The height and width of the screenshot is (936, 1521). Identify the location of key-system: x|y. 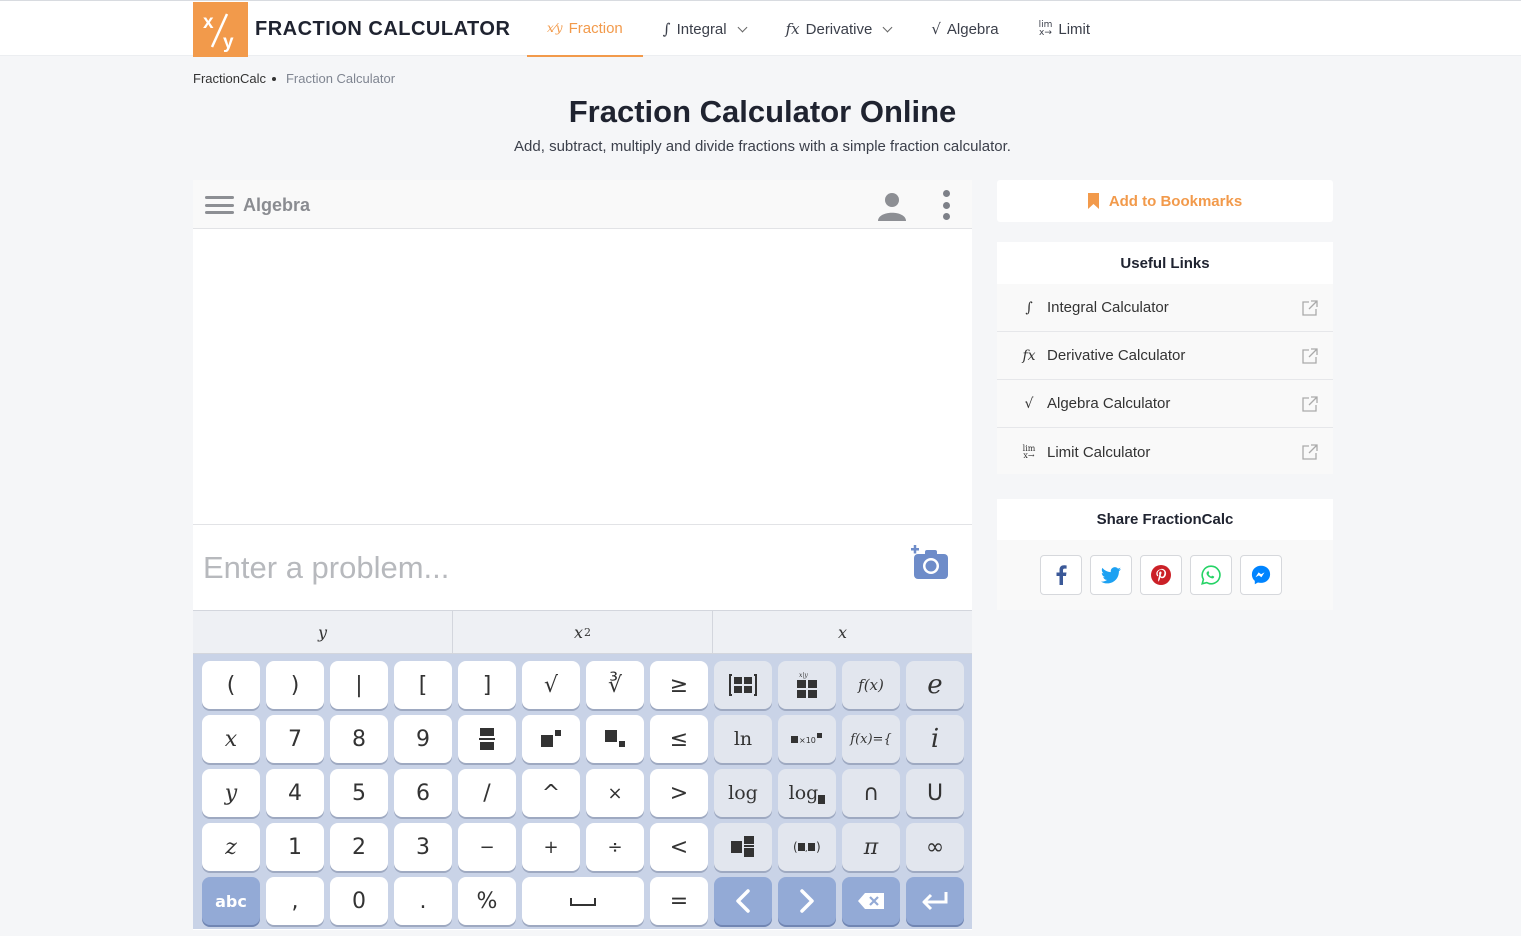
(807, 685).